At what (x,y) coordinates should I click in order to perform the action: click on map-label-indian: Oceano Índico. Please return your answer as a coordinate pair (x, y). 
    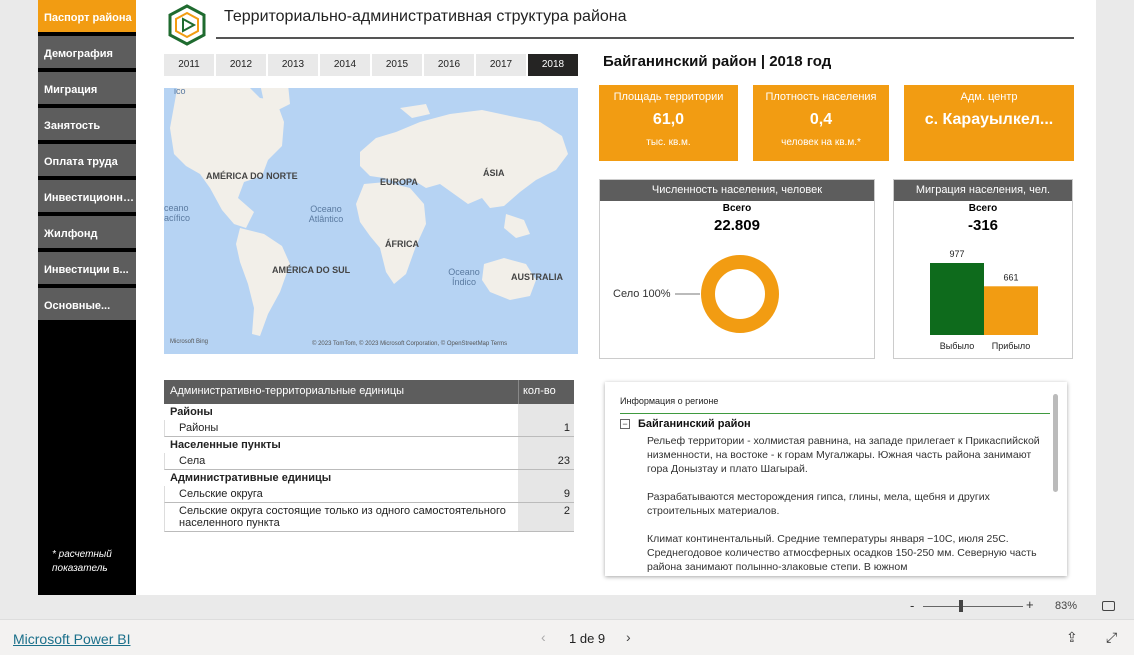
    Looking at the image, I should click on (464, 277).